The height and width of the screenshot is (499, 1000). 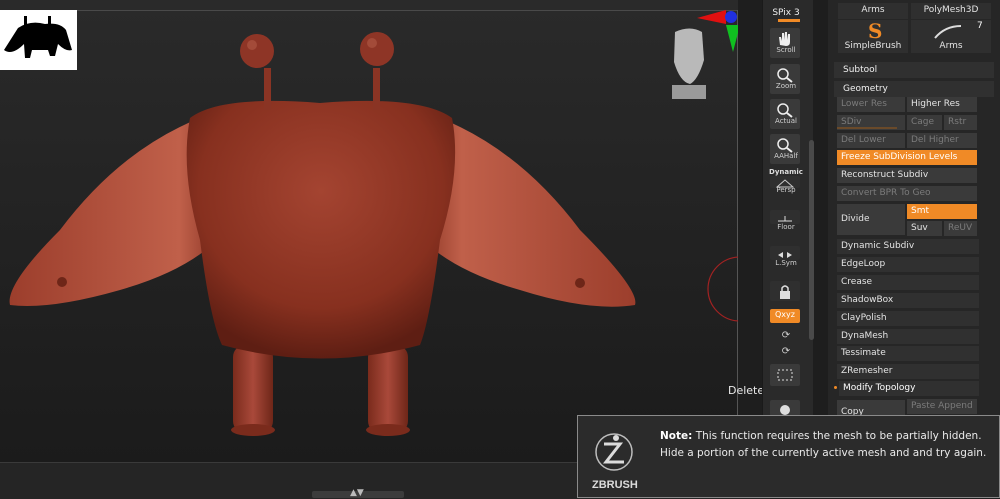 What do you see at coordinates (942, 140) in the screenshot?
I see `del-higher-button: Del Higher` at bounding box center [942, 140].